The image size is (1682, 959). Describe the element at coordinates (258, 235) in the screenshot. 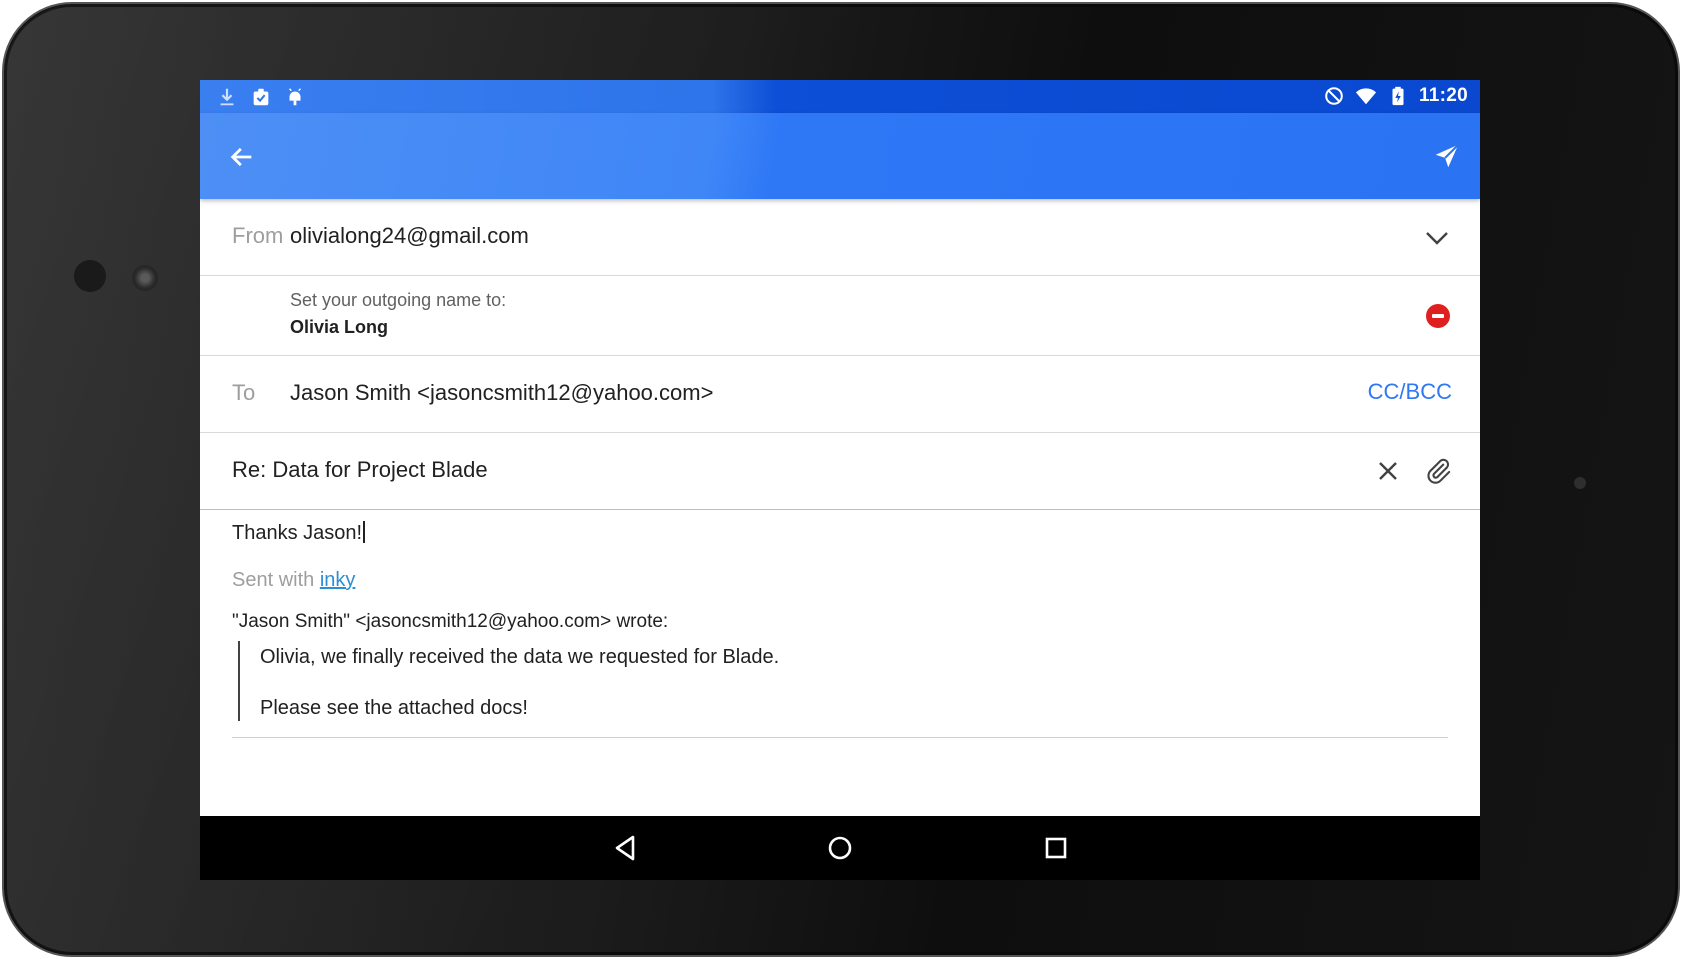

I see `from-label: From` at that location.